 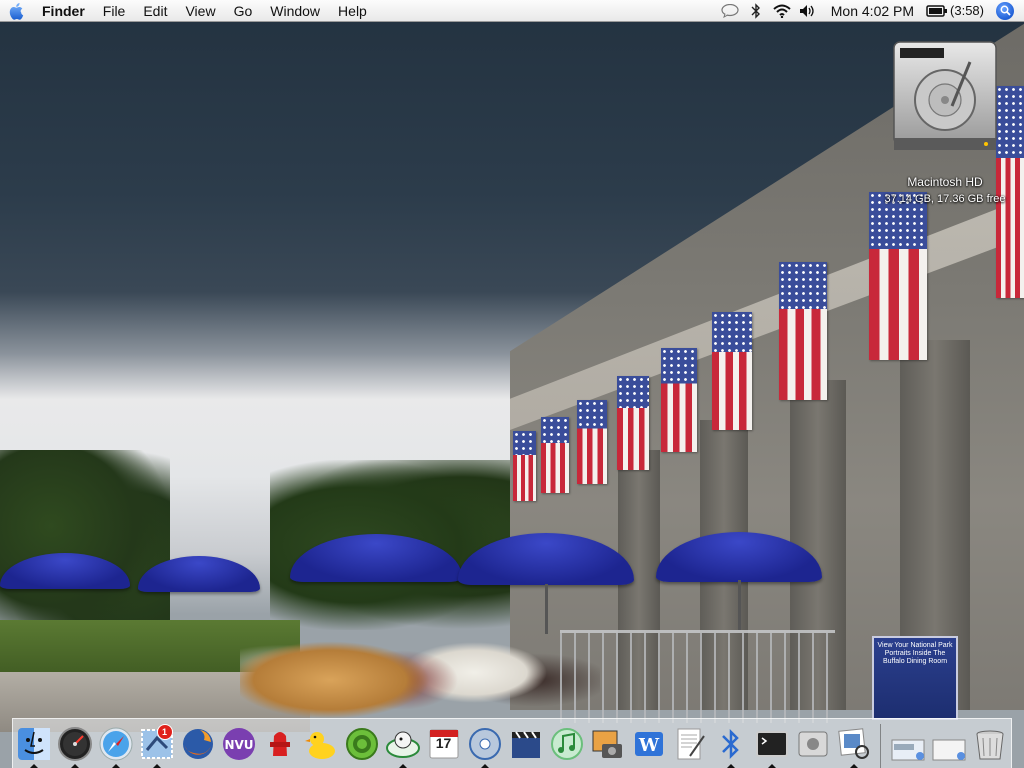 I want to click on dock-system-preferences, so click(x=362, y=745).